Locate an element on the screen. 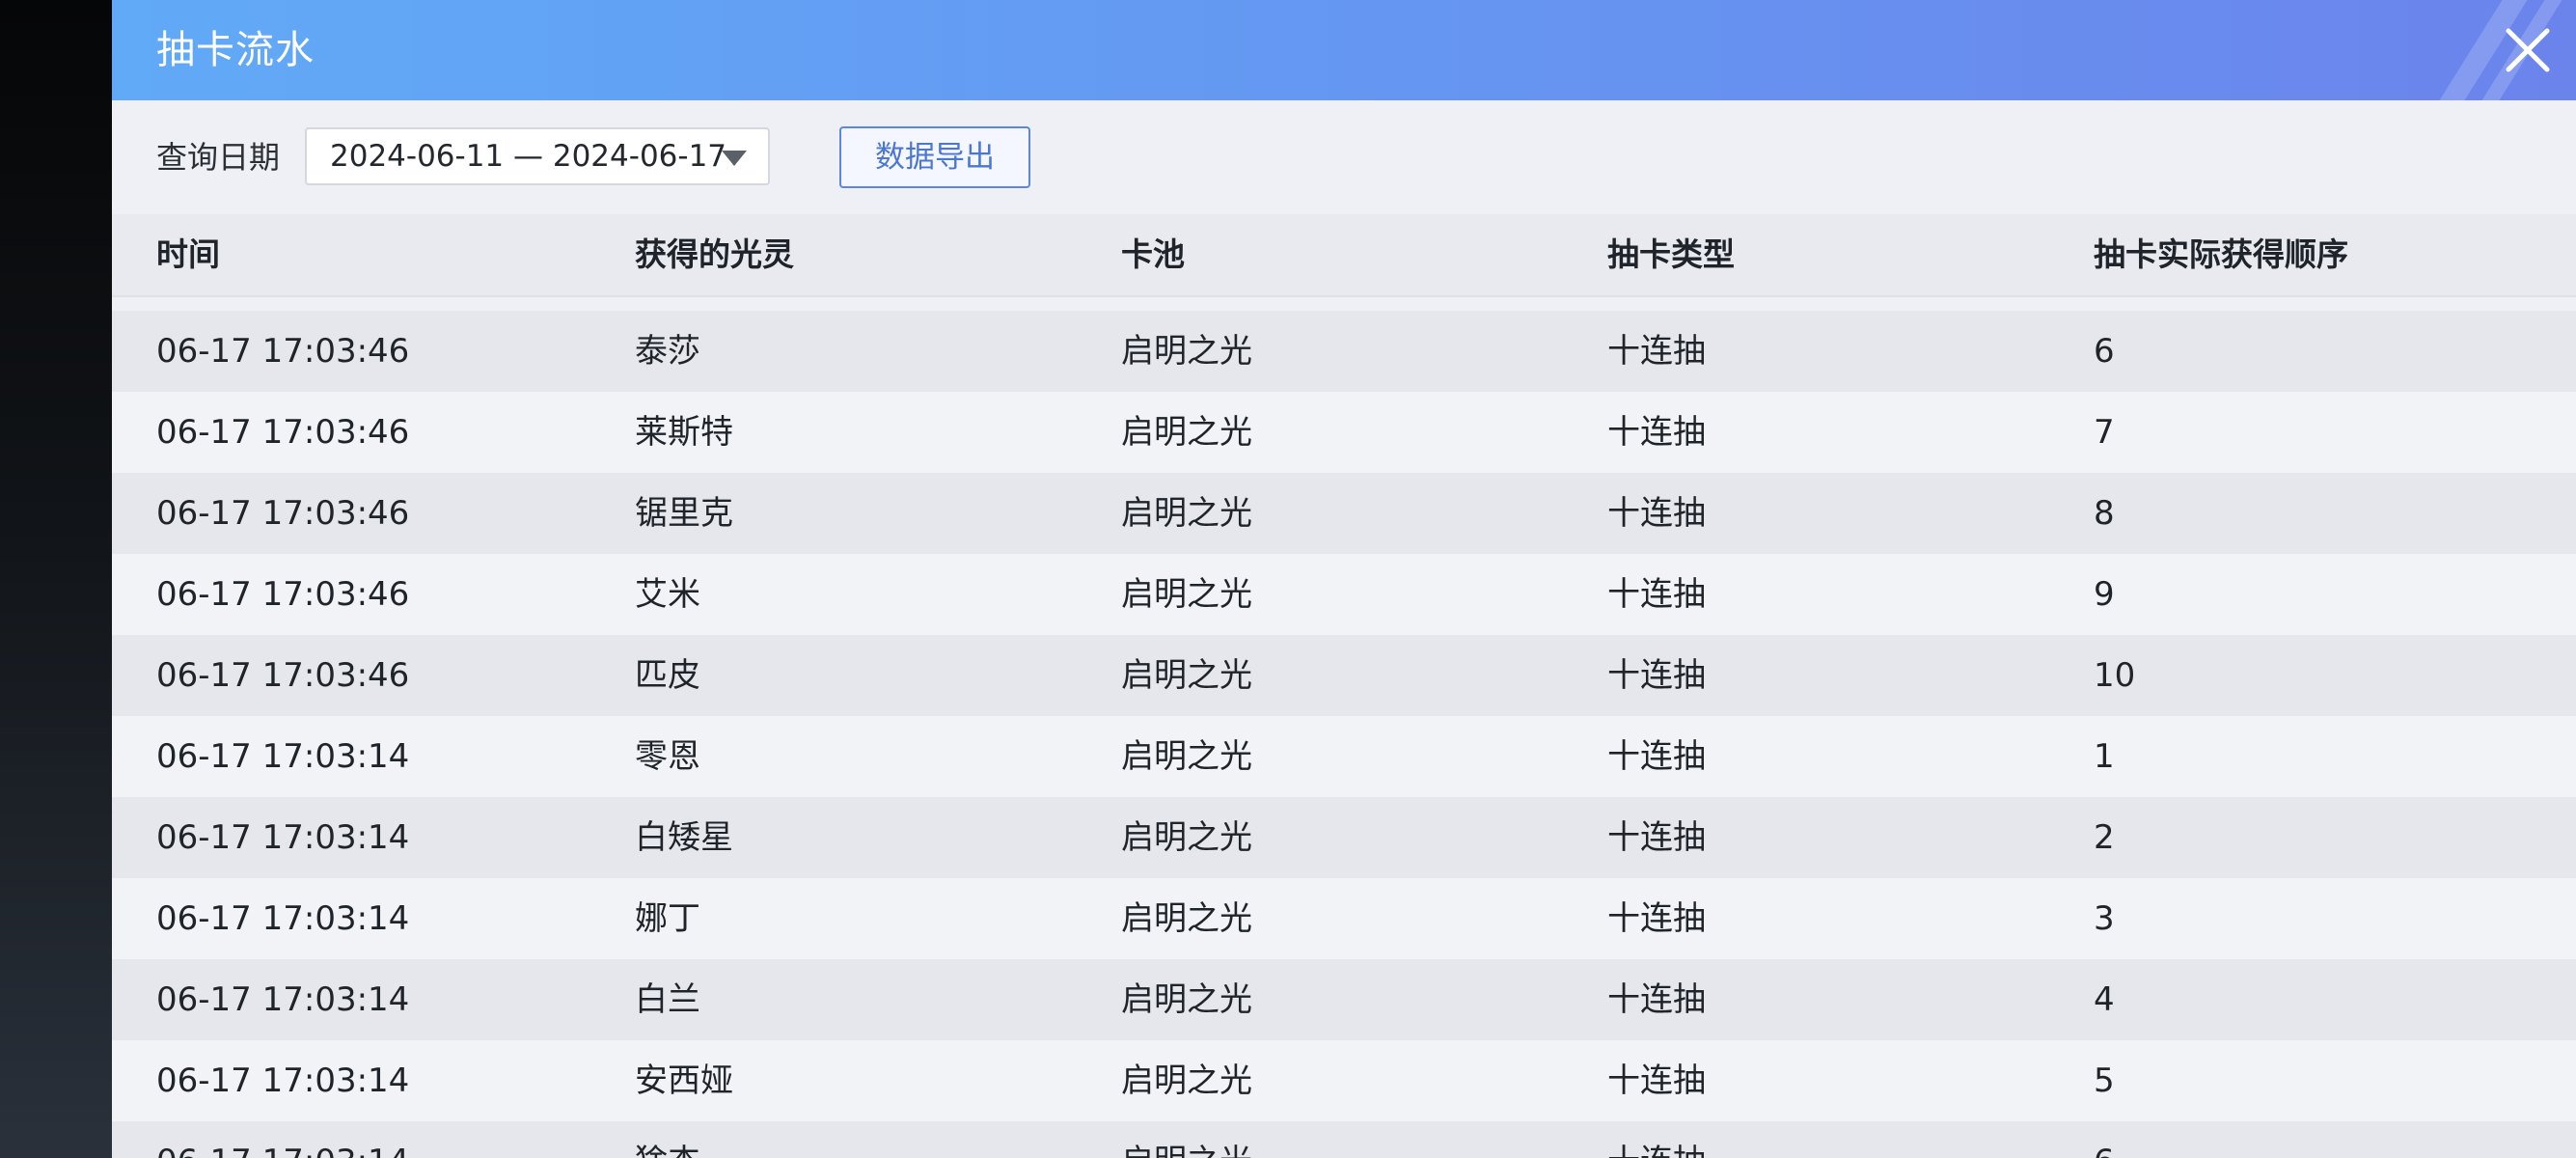 This screenshot has width=2576, height=1158. cell-order: 4 is located at coordinates (2105, 999).